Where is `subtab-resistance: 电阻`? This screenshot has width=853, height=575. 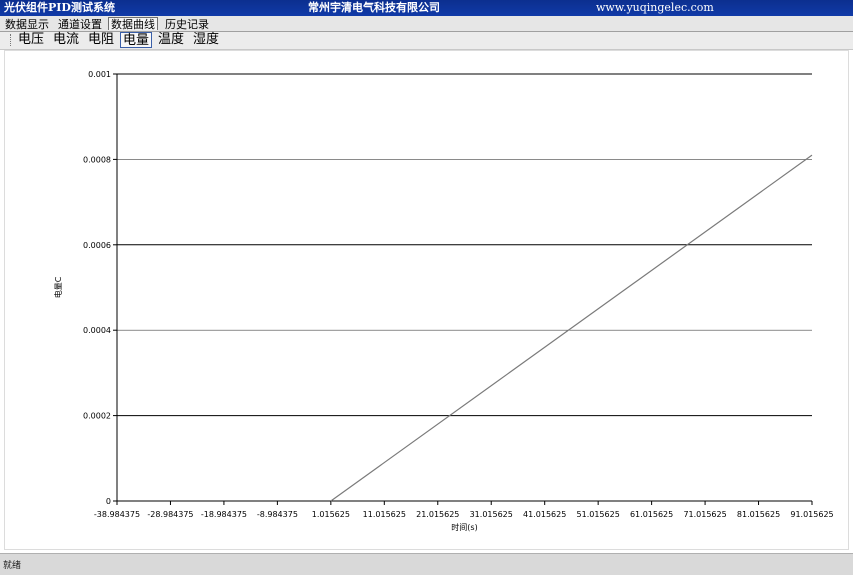
subtab-resistance: 电阻 is located at coordinates (101, 40).